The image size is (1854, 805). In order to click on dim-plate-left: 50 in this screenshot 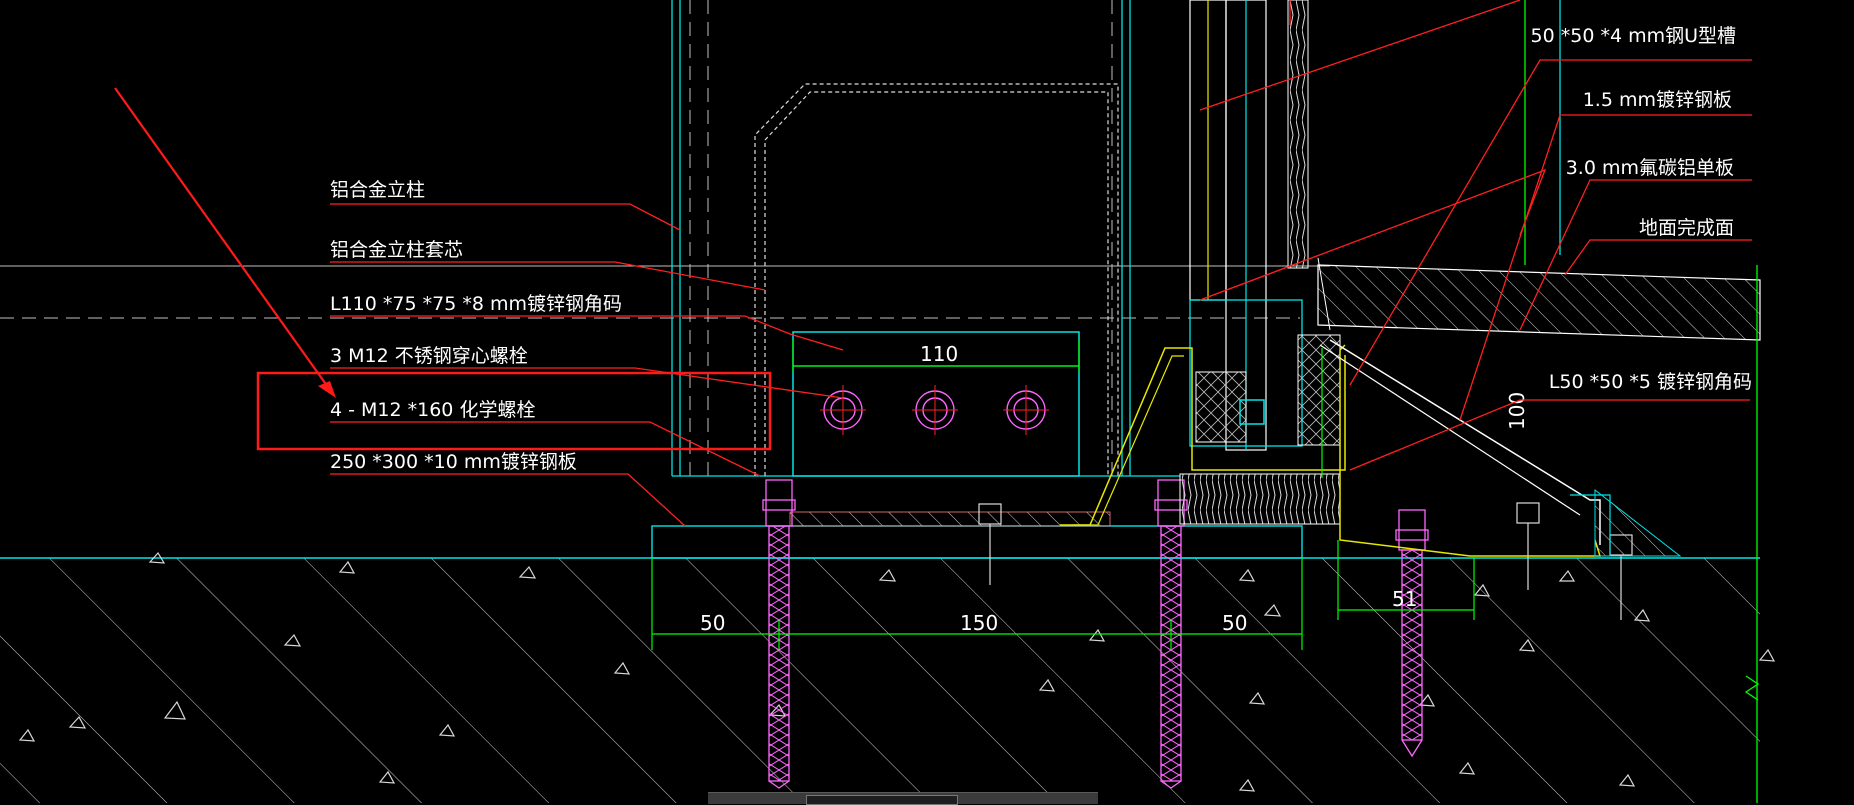, I will do `click(712, 623)`.